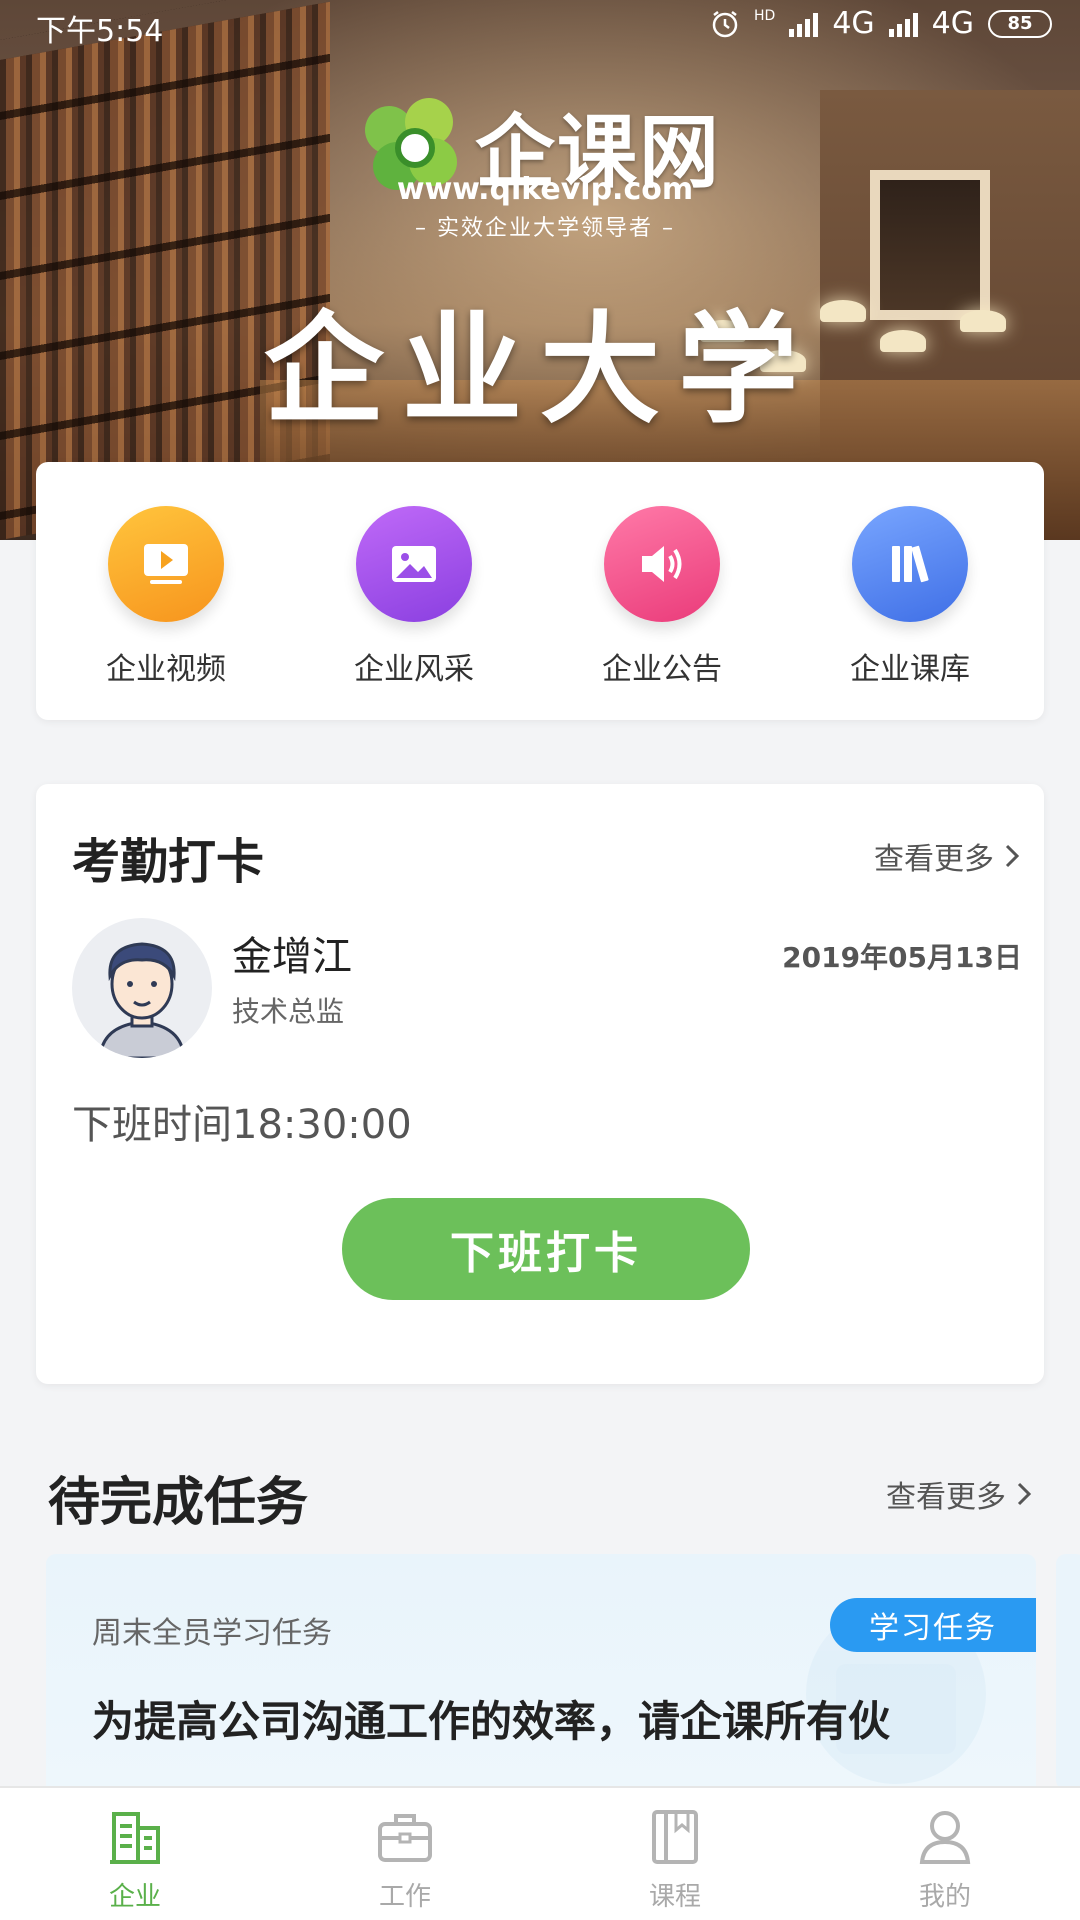  I want to click on alarm-icon, so click(725, 23).